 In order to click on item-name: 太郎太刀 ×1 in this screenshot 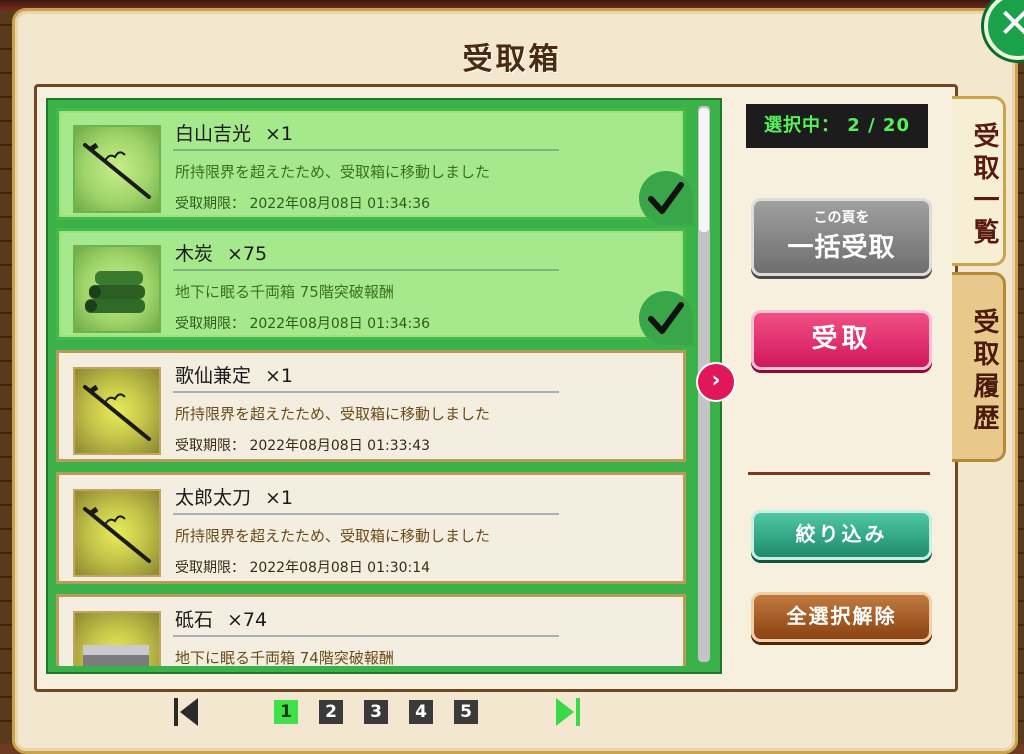, I will do `click(234, 498)`.